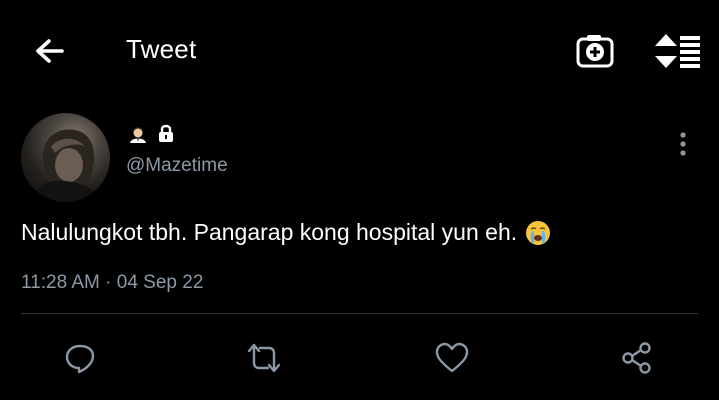 The height and width of the screenshot is (400, 719). I want to click on crying-face-emoji-icon, so click(538, 232).